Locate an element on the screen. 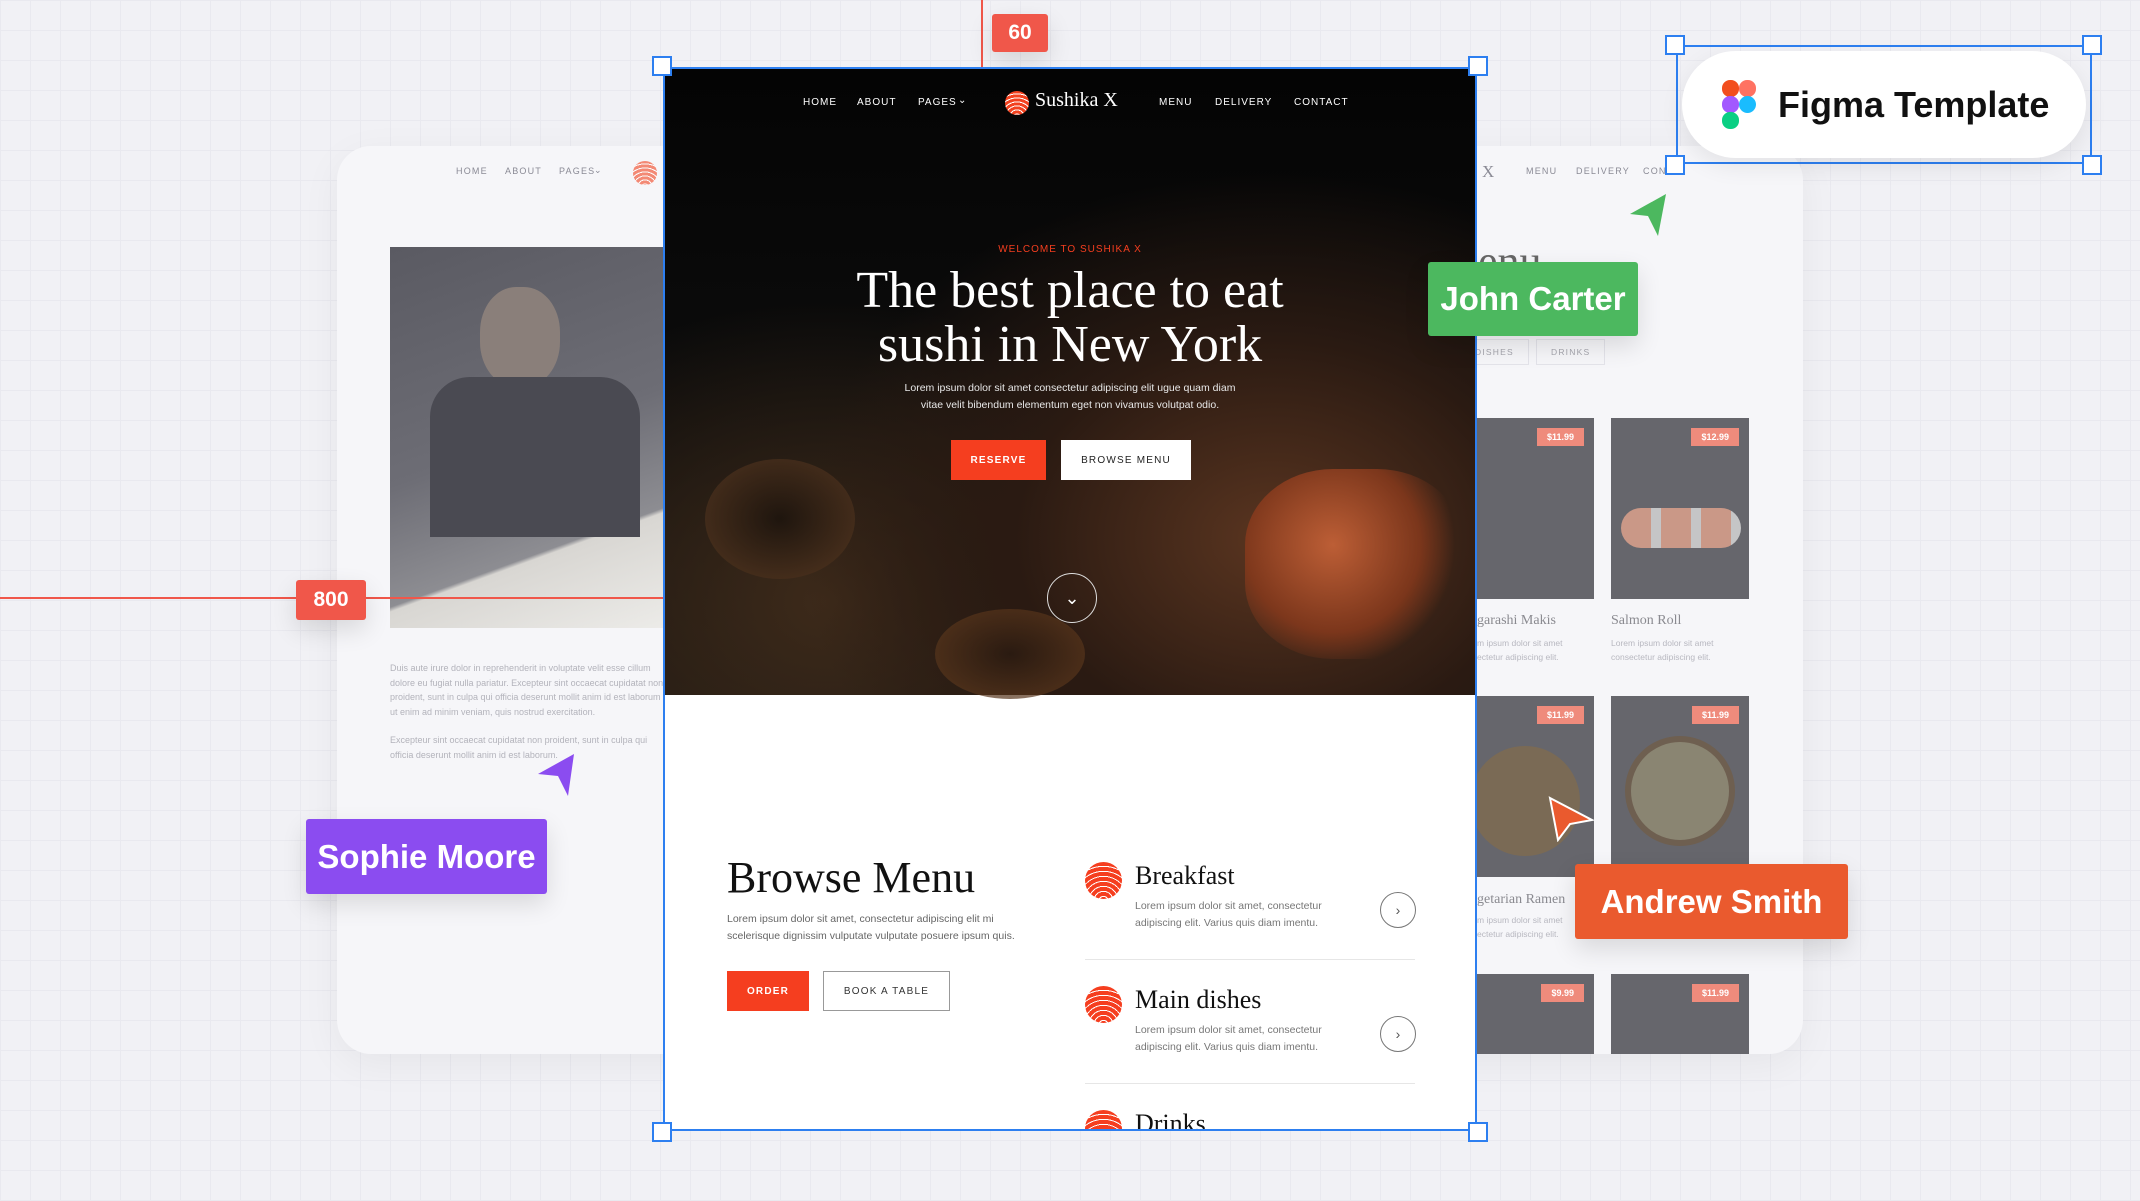 This screenshot has height=1201, width=2140. menu-item-title: Drinks is located at coordinates (1170, 1119).